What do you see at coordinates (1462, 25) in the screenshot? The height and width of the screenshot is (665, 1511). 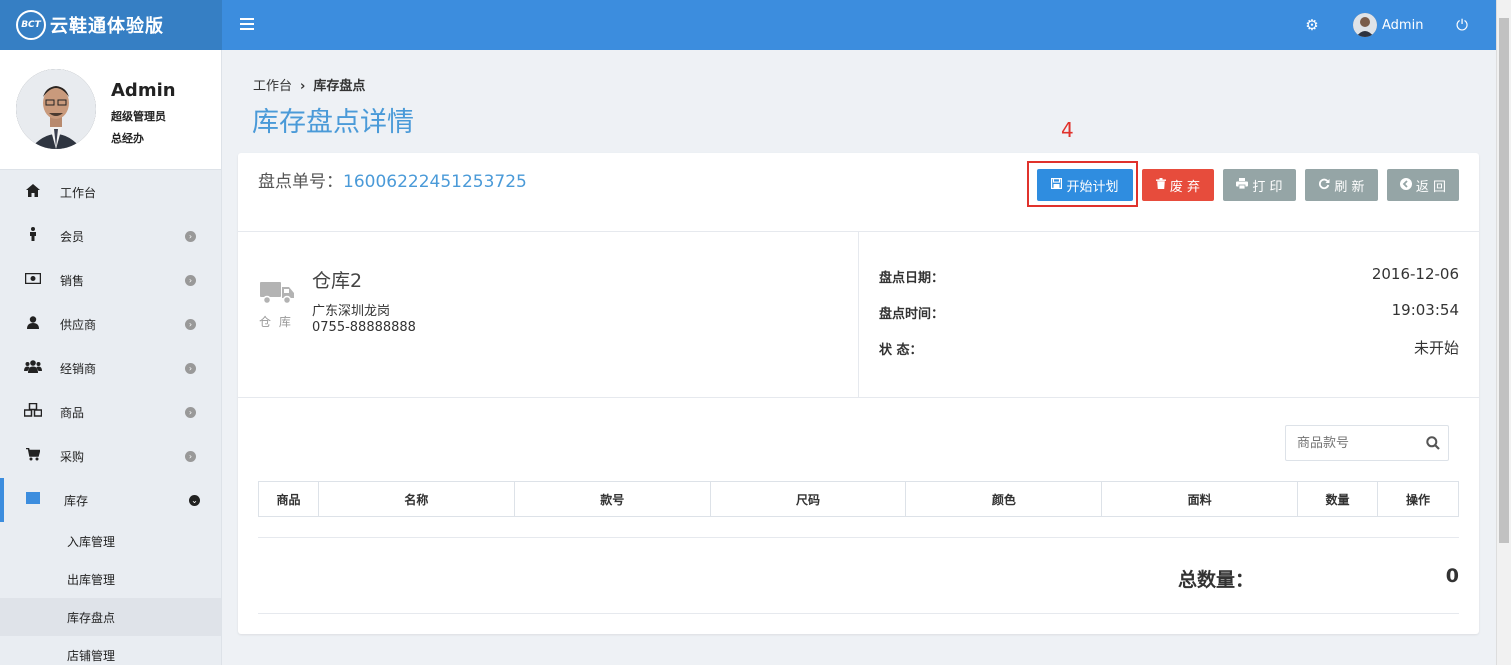 I see `power-icon: ⏻` at bounding box center [1462, 25].